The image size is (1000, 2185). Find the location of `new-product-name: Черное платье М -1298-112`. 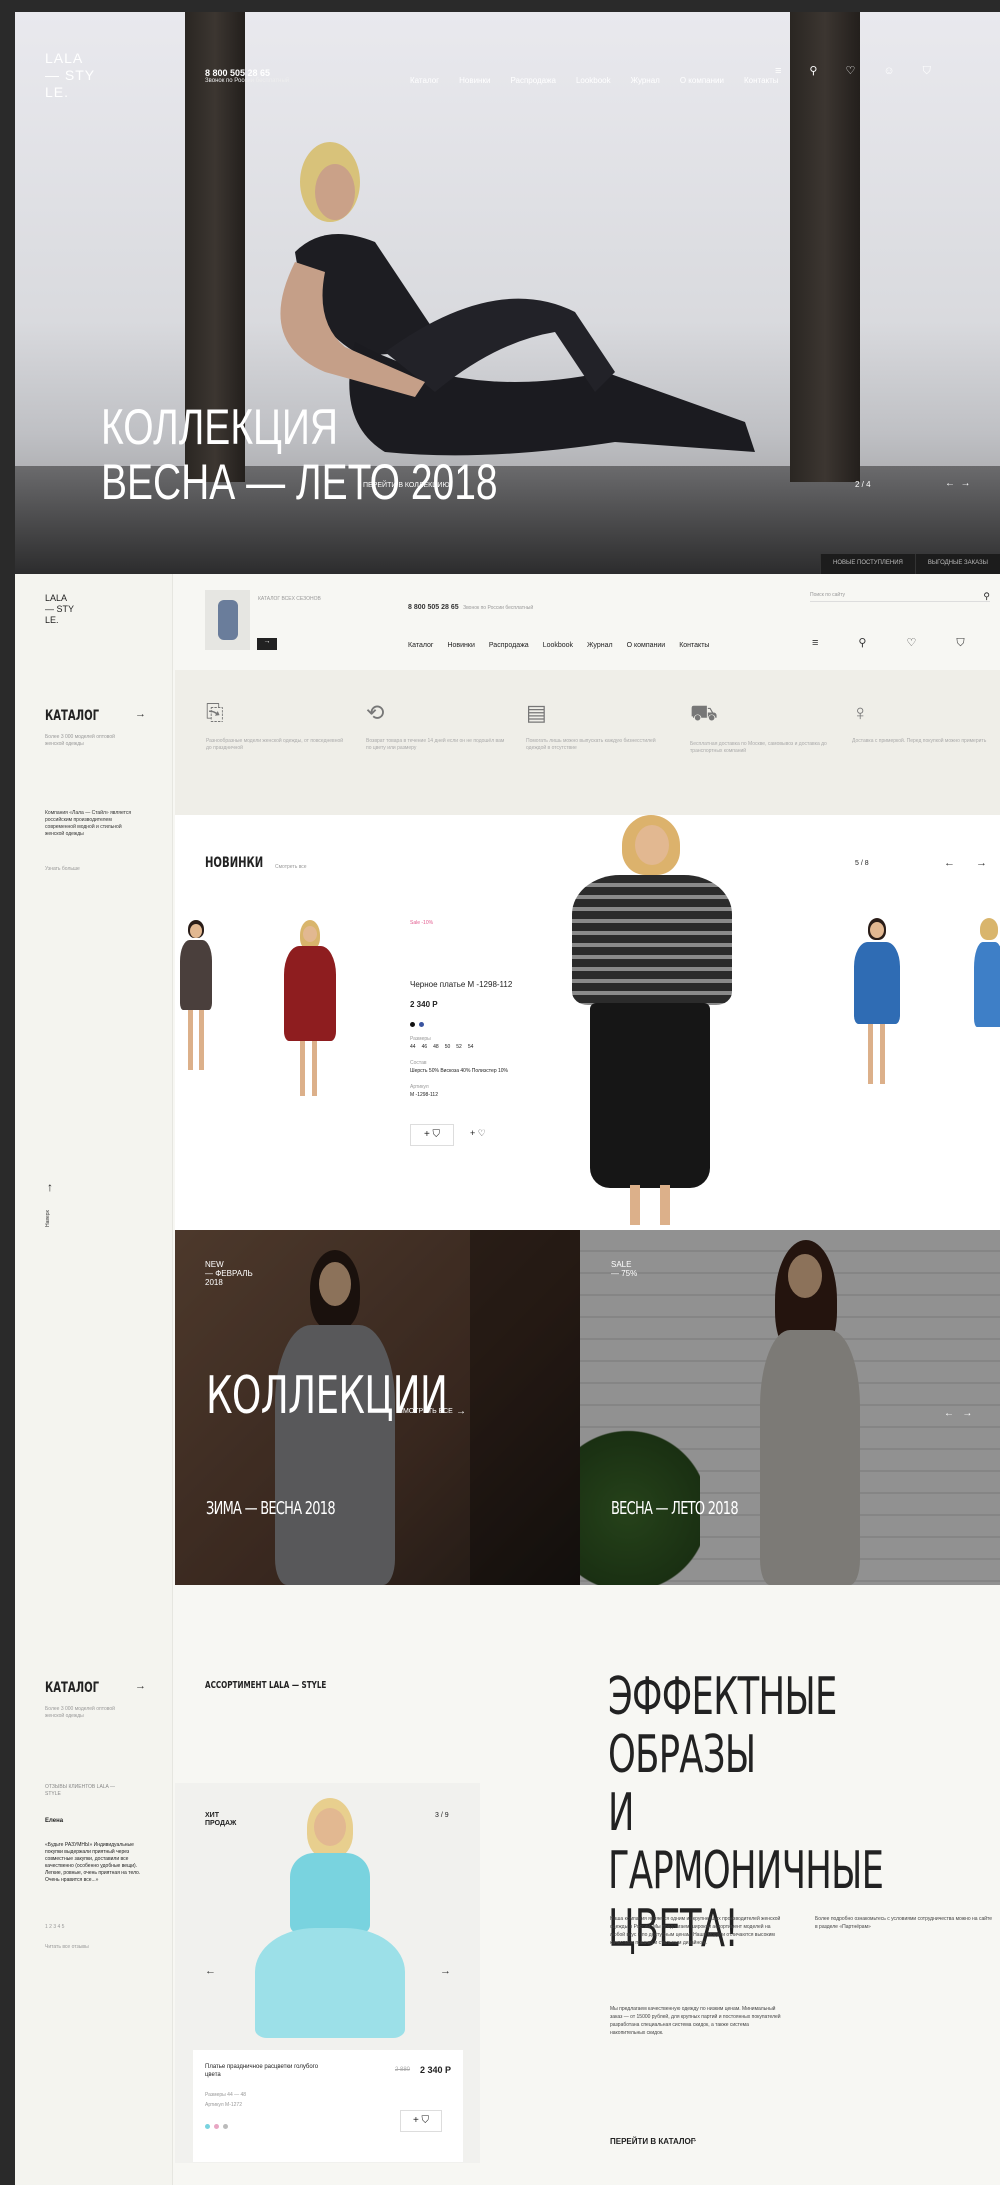

new-product-name: Черное платье М -1298-112 is located at coordinates (461, 984).